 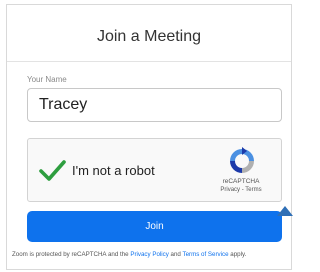 What do you see at coordinates (149, 36) in the screenshot?
I see `page-title: Join a Meeting` at bounding box center [149, 36].